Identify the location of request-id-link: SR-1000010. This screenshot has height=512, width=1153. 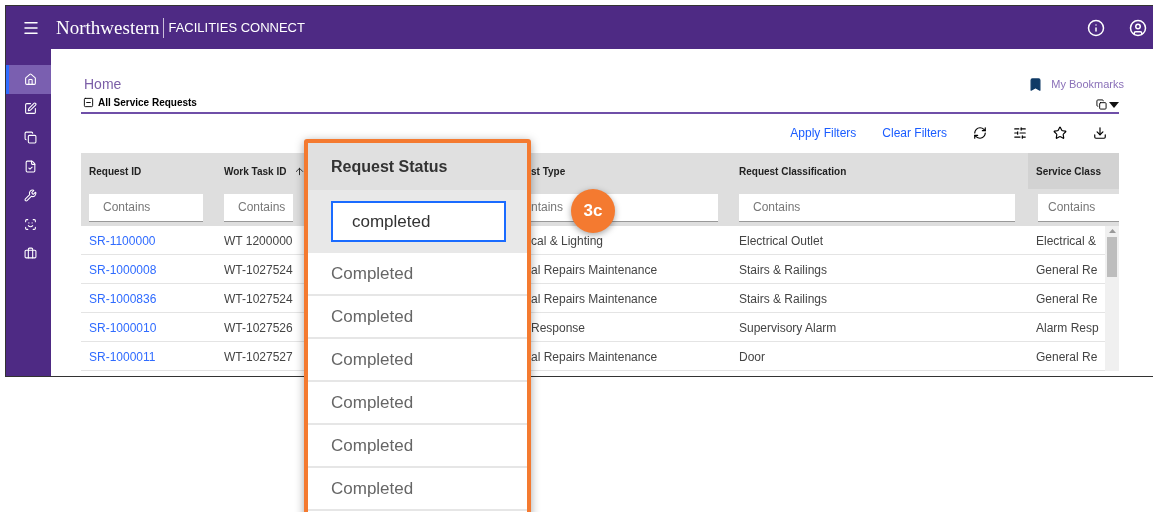
(123, 328).